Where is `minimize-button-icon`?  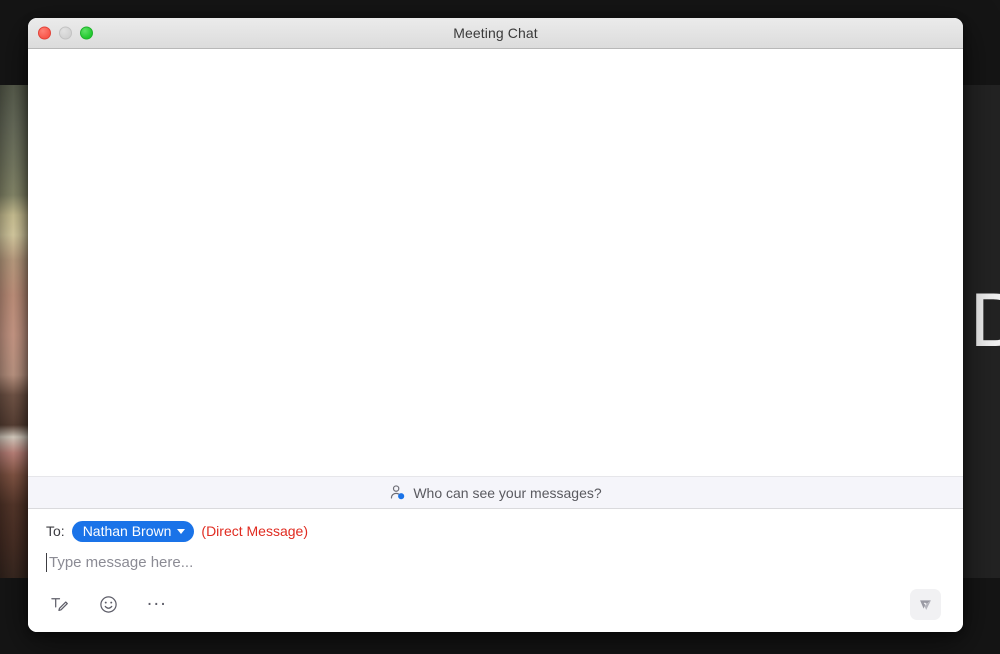 minimize-button-icon is located at coordinates (65, 33).